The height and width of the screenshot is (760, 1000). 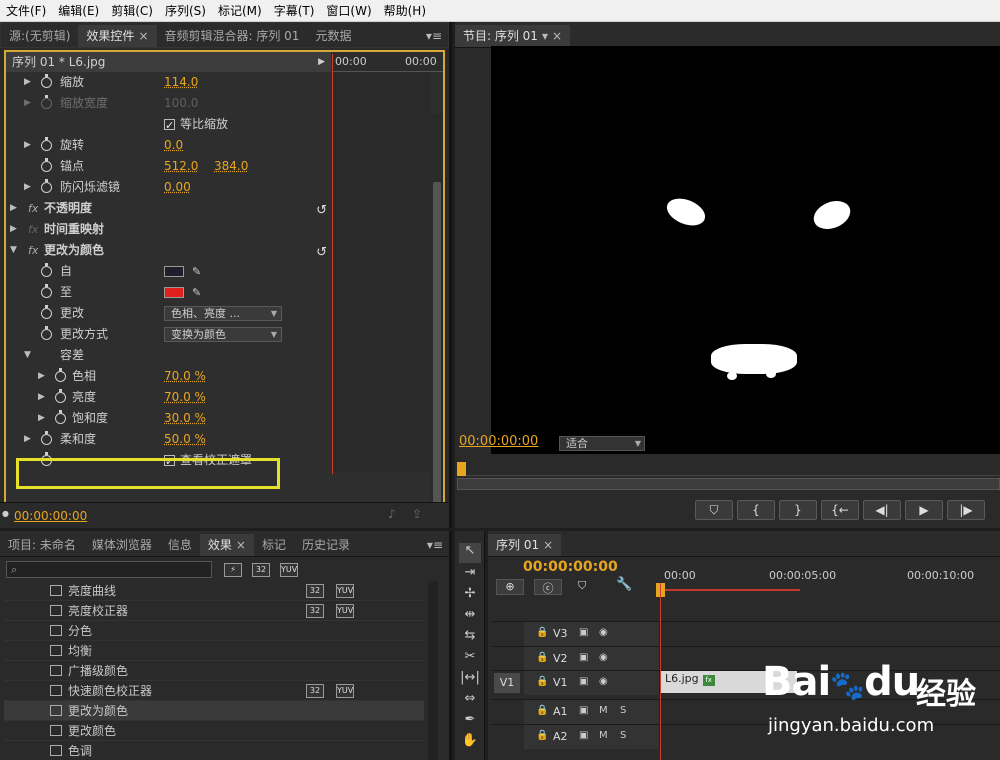 I want to click on change-by-dropdown: 变换为颜色, so click(x=223, y=334).